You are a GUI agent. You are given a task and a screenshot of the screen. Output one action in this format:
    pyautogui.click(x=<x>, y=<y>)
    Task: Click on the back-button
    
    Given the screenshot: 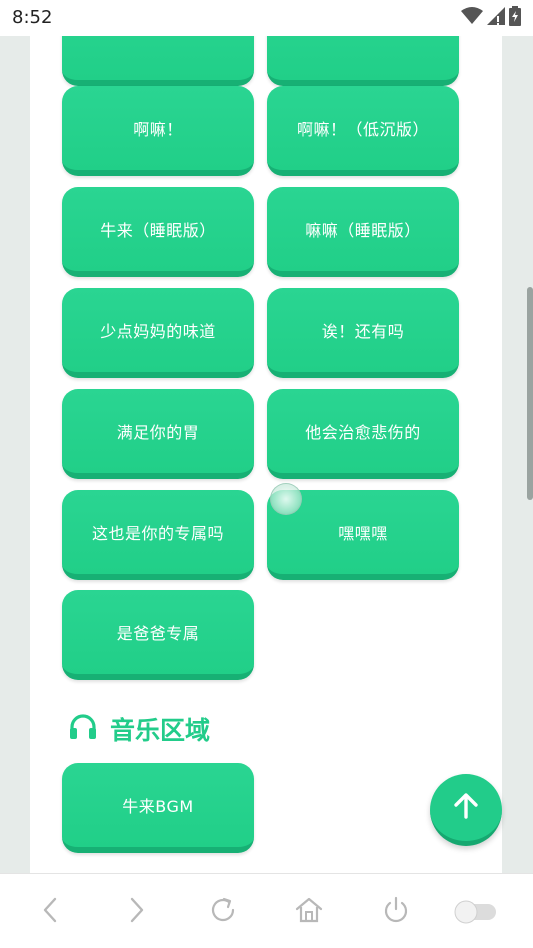 What is the action you would take?
    pyautogui.click(x=51, y=912)
    